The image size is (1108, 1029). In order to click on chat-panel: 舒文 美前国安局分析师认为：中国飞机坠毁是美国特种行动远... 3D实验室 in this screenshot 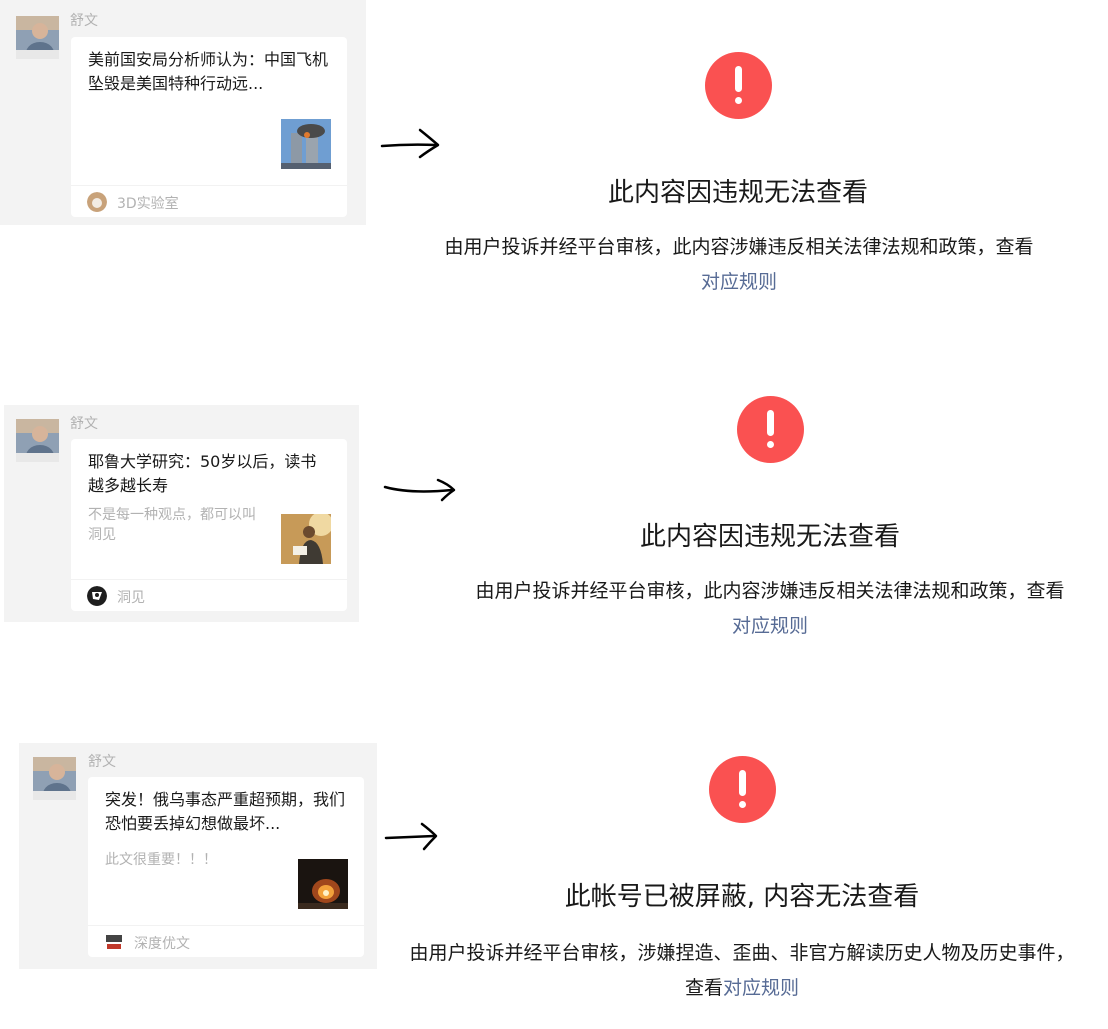, I will do `click(183, 112)`.